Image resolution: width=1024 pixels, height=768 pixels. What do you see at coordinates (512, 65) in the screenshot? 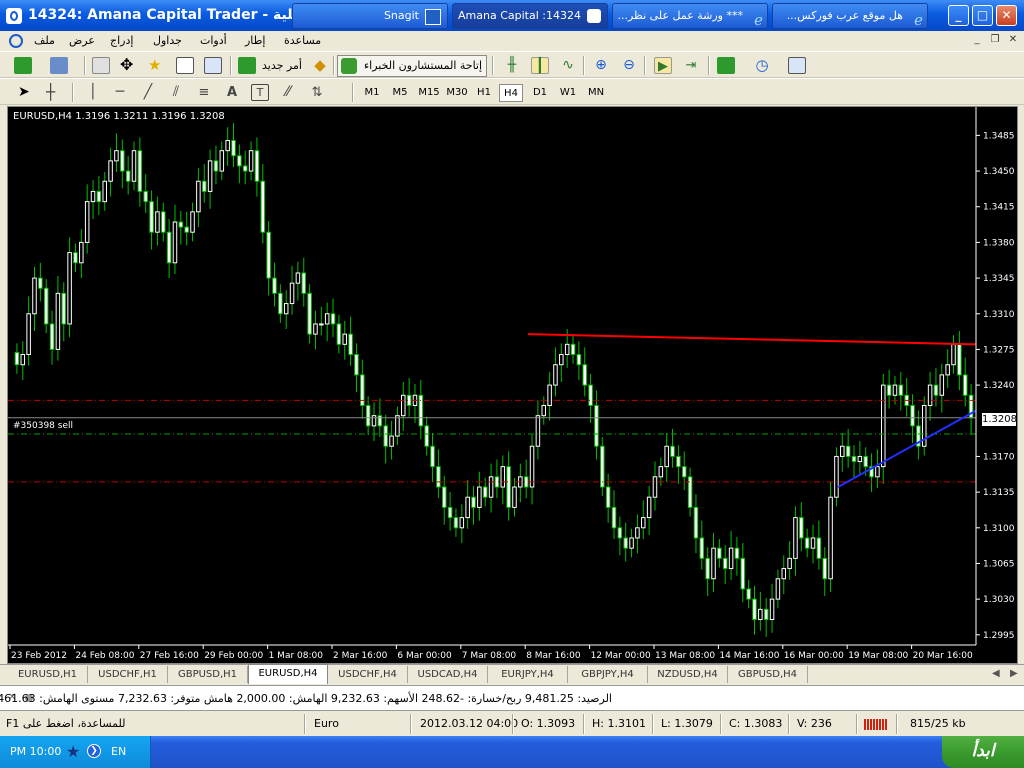
I see `bar-chart-icon: ╫` at bounding box center [512, 65].